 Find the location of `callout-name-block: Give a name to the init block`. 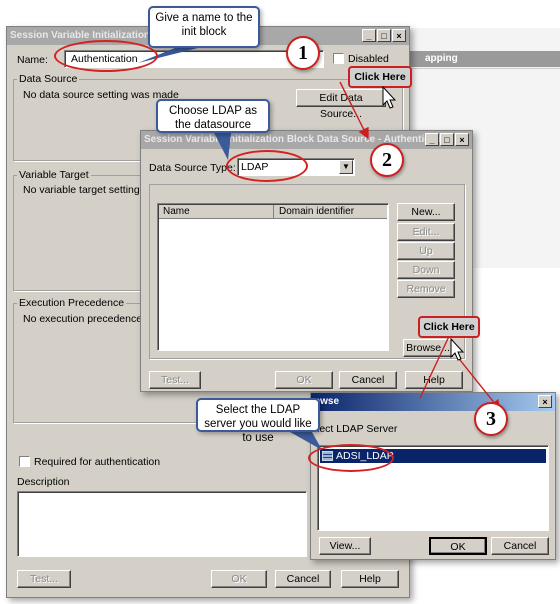

callout-name-block: Give a name to the init block is located at coordinates (204, 27).